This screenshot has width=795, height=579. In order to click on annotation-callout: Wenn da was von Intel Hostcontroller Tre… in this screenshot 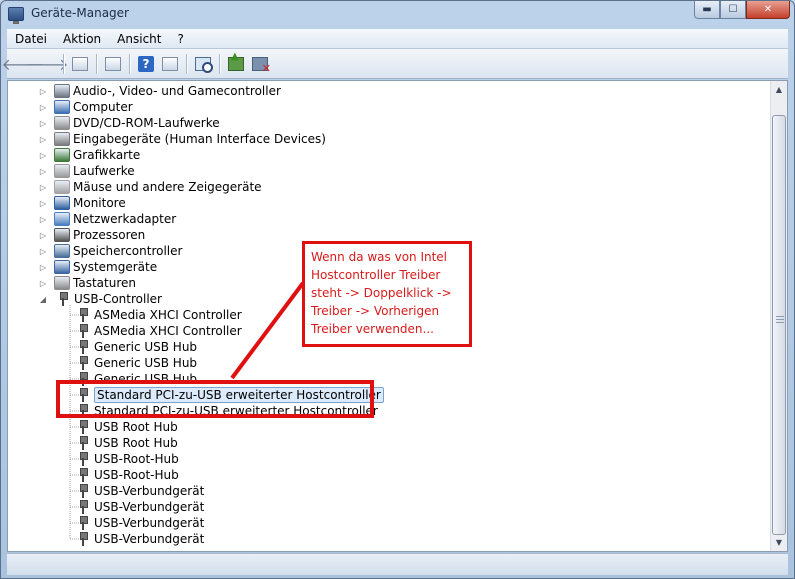, I will do `click(387, 294)`.